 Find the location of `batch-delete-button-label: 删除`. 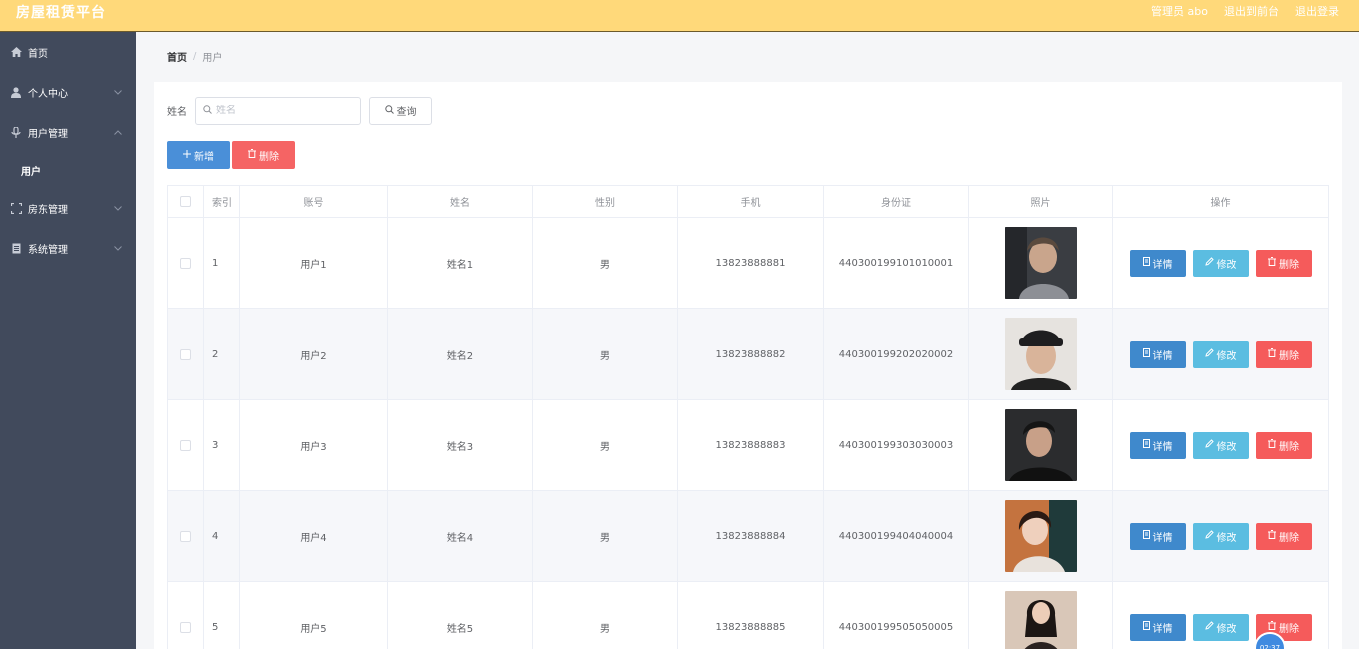

batch-delete-button-label: 删除 is located at coordinates (269, 157).